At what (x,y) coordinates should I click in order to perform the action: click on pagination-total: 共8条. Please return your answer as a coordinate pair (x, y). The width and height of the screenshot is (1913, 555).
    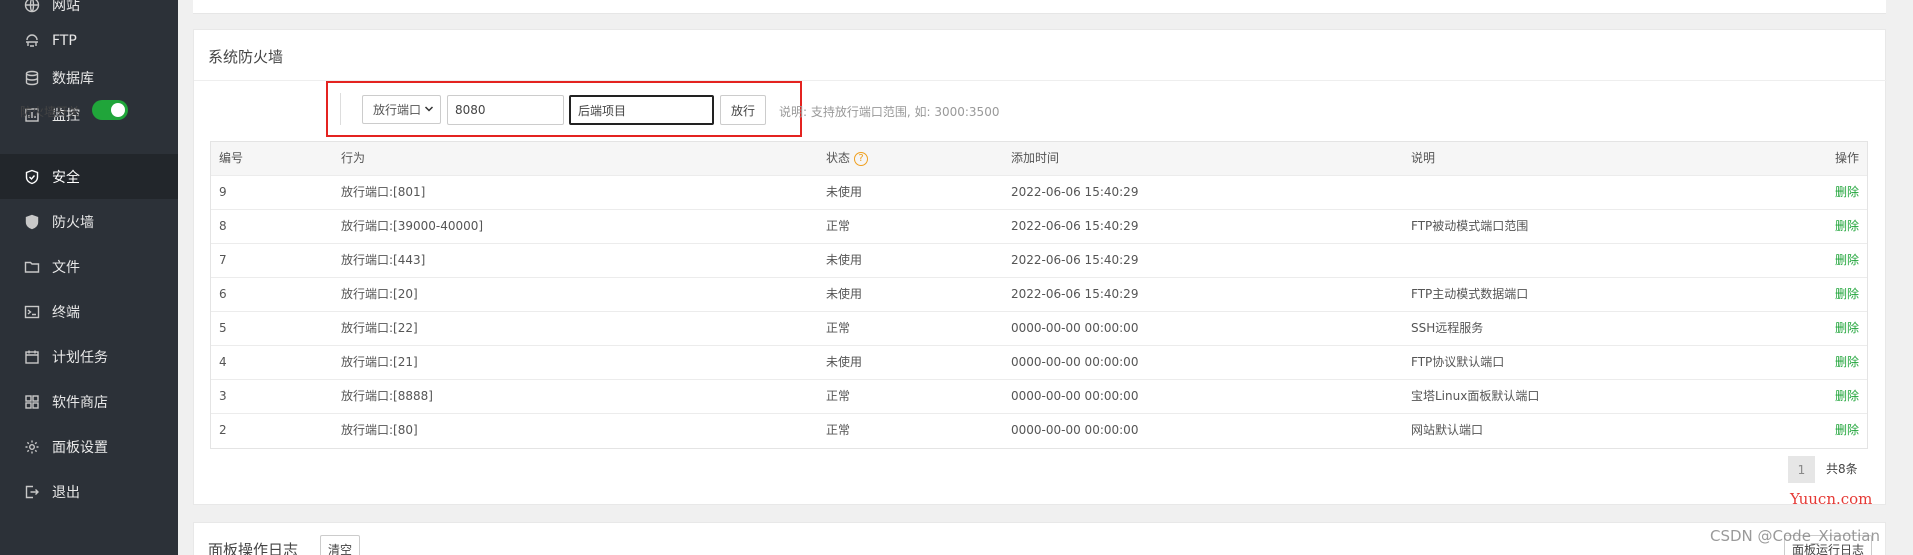
    Looking at the image, I should click on (1842, 469).